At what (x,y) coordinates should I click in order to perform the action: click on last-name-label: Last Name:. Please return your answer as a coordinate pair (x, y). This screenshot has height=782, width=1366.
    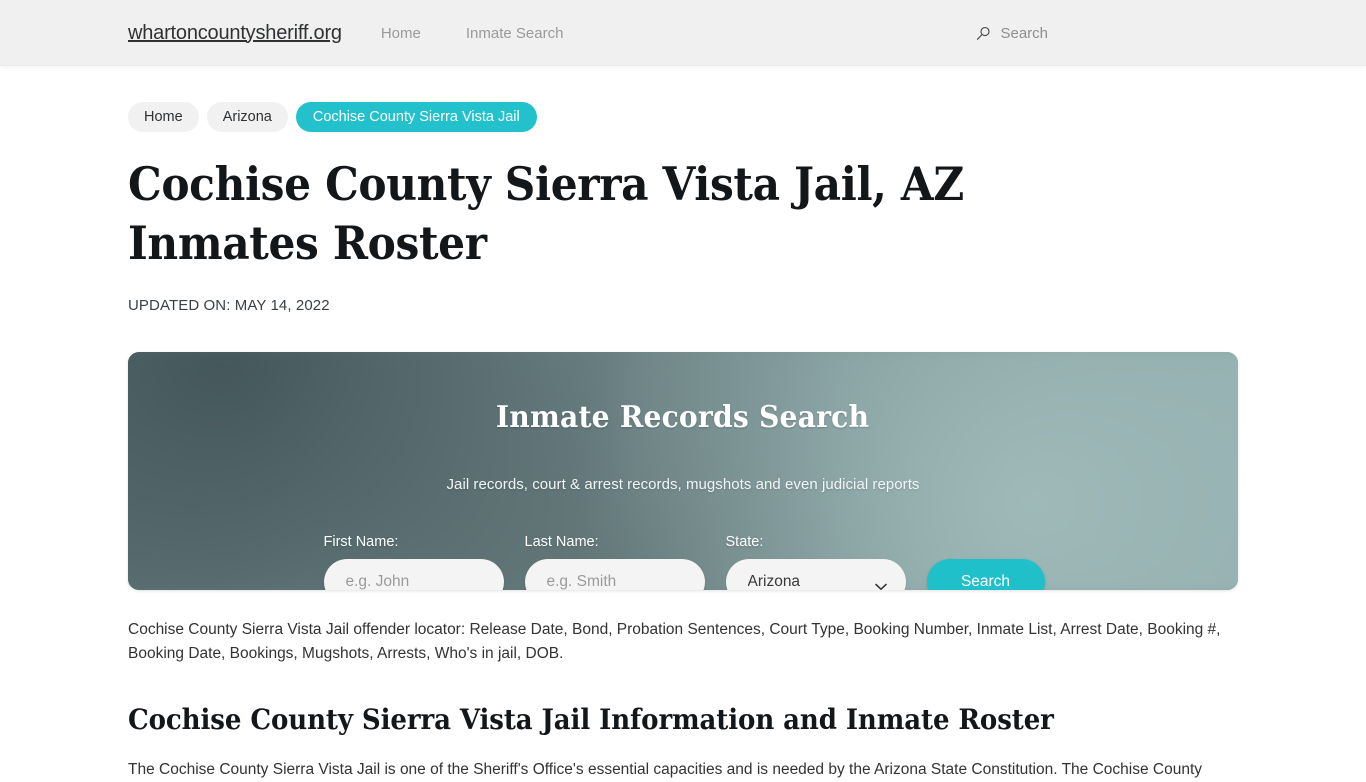
    Looking at the image, I should click on (561, 541).